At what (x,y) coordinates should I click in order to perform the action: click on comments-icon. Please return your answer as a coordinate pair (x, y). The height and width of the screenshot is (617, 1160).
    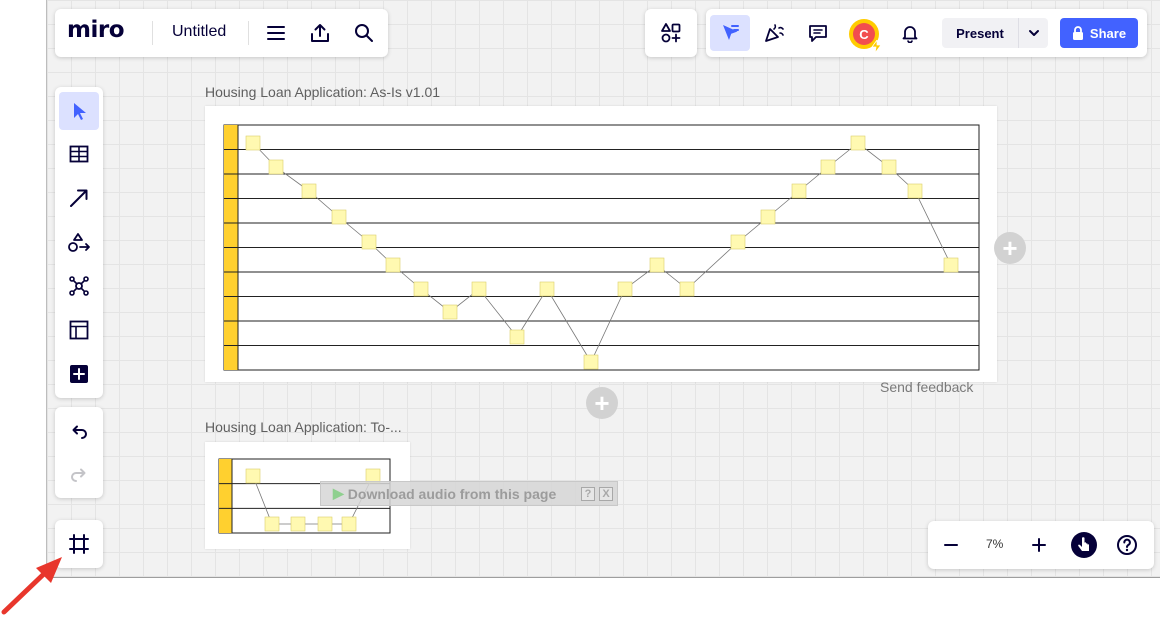
    Looking at the image, I should click on (818, 33).